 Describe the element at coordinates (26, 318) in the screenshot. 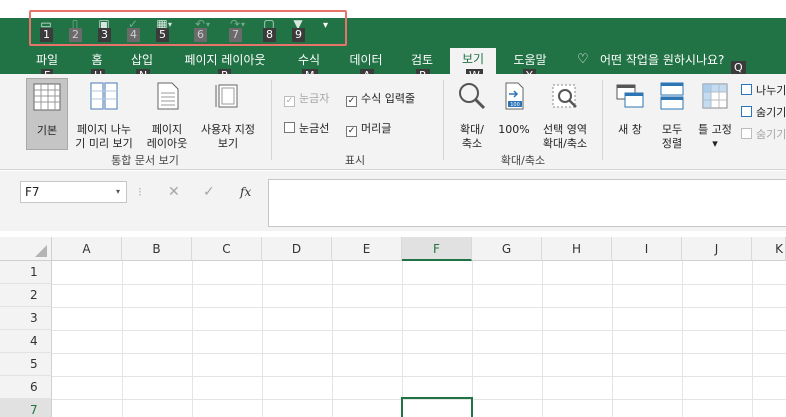

I see `row-header: 3` at that location.